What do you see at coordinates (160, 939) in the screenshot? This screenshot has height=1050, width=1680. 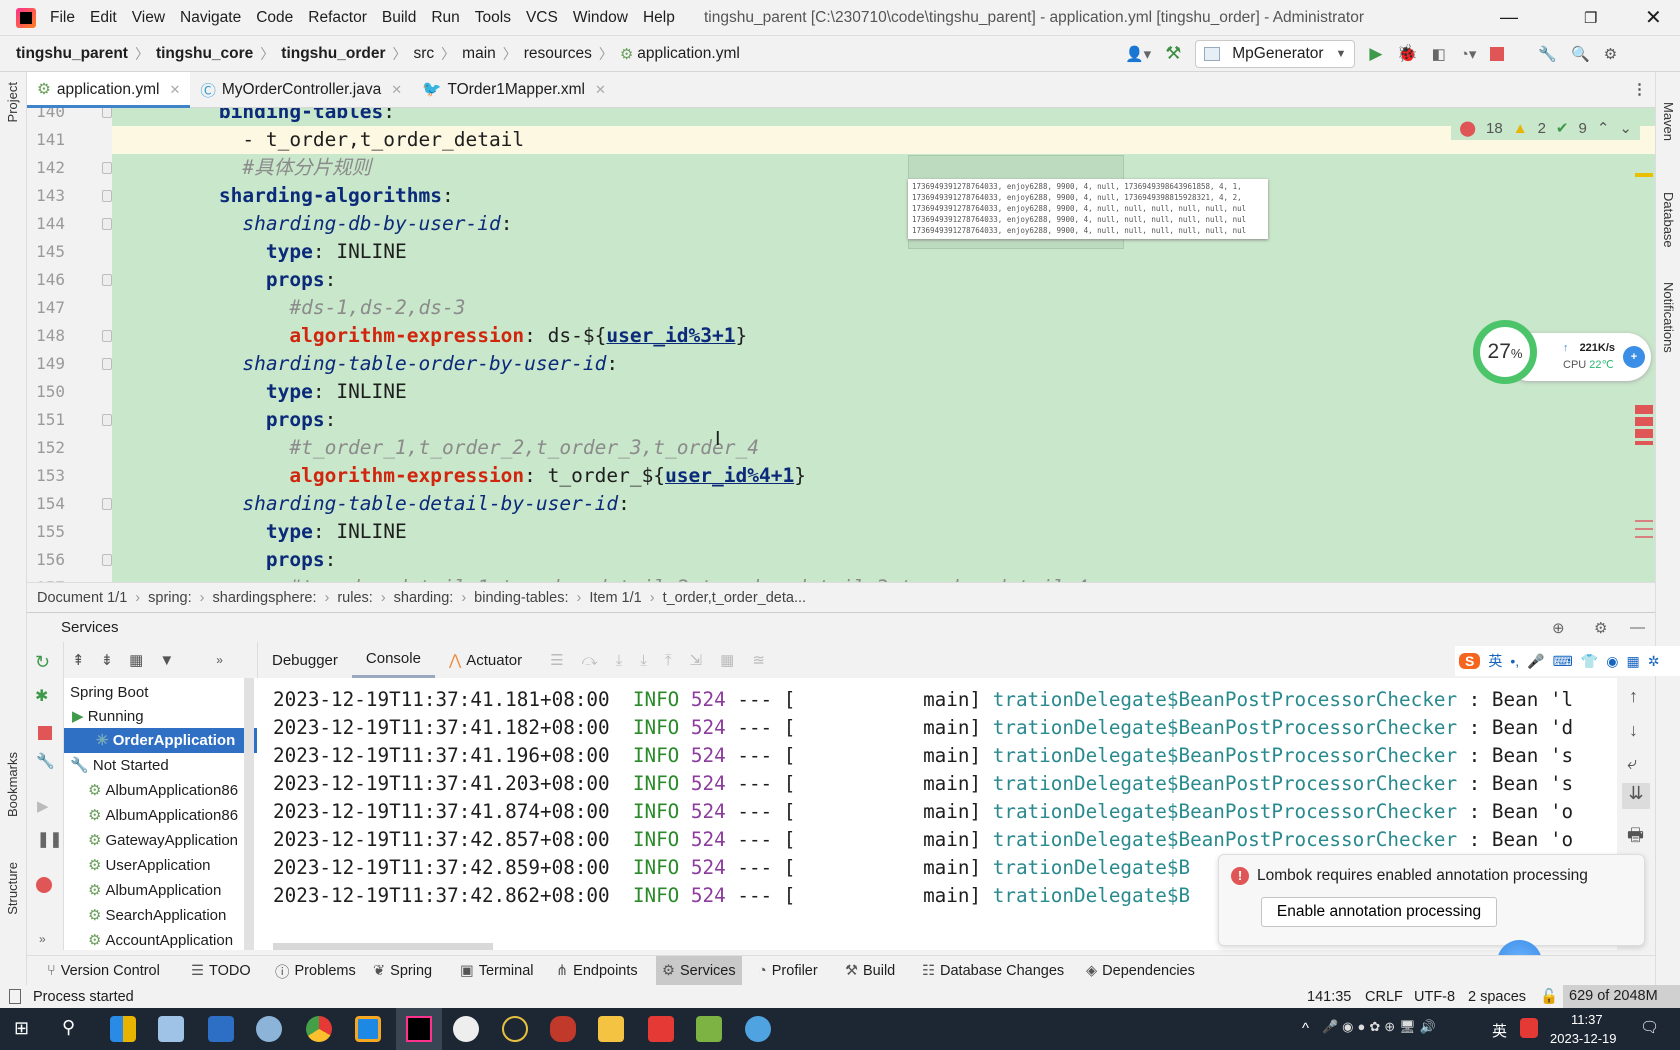 I see `tree-app-item: ⚙ AccountApplication` at bounding box center [160, 939].